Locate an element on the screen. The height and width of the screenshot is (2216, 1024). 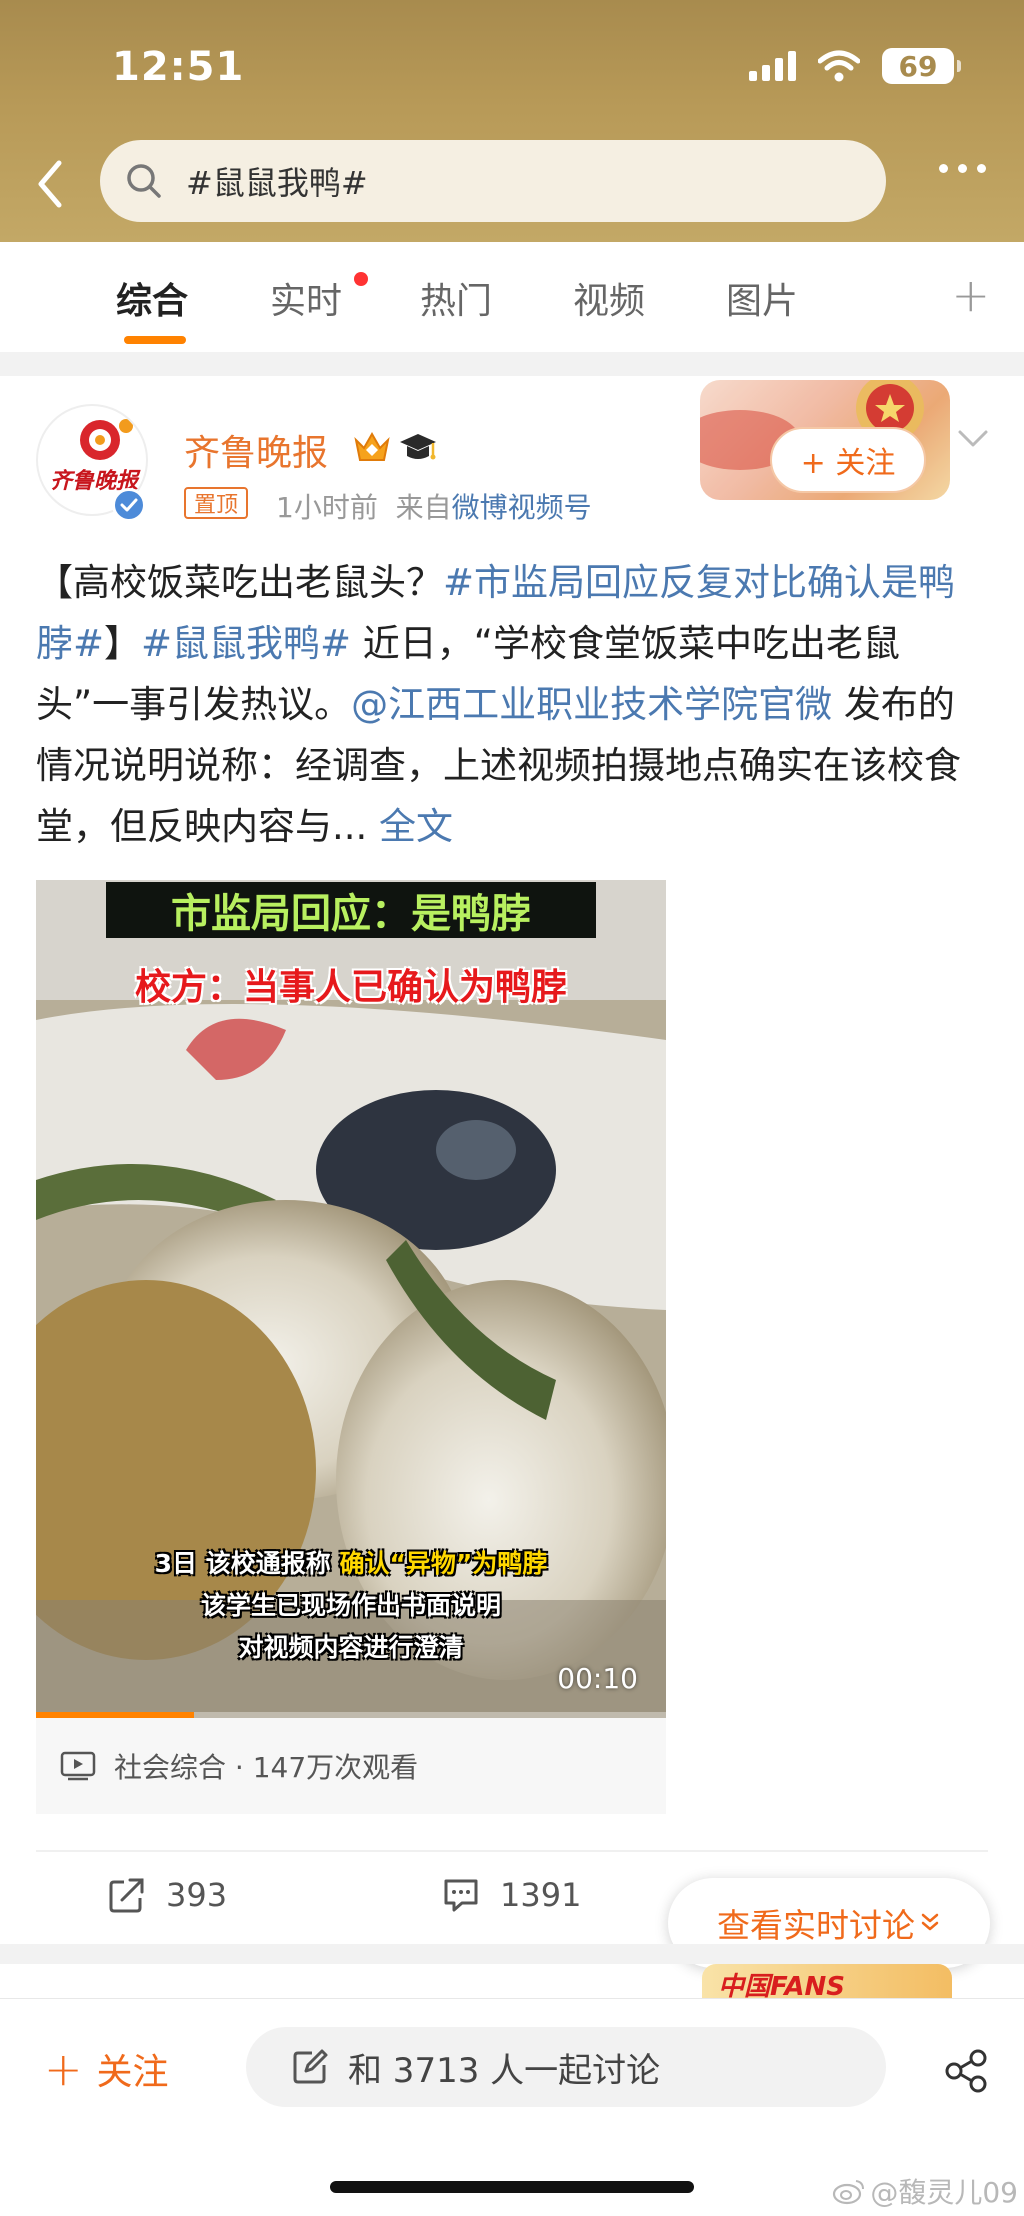
graduation-cap-icon is located at coordinates (418, 447).